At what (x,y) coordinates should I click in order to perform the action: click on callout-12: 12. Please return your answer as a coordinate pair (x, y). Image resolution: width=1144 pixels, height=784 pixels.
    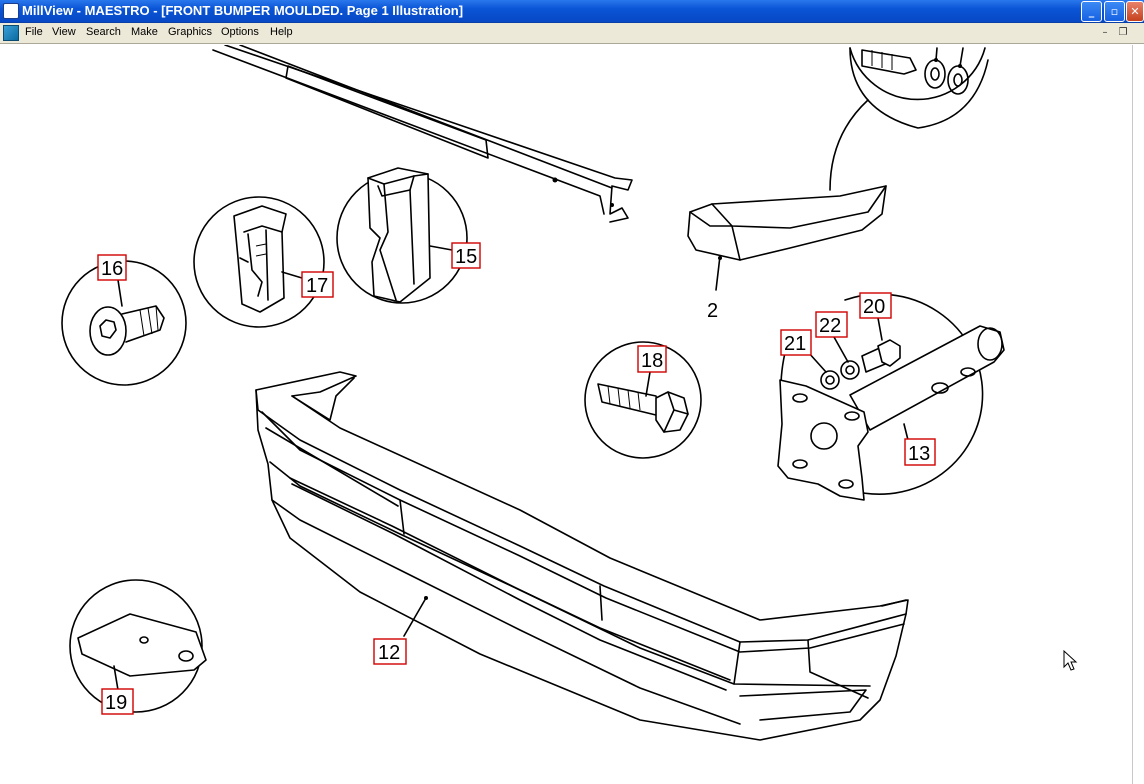
    Looking at the image, I should click on (390, 651).